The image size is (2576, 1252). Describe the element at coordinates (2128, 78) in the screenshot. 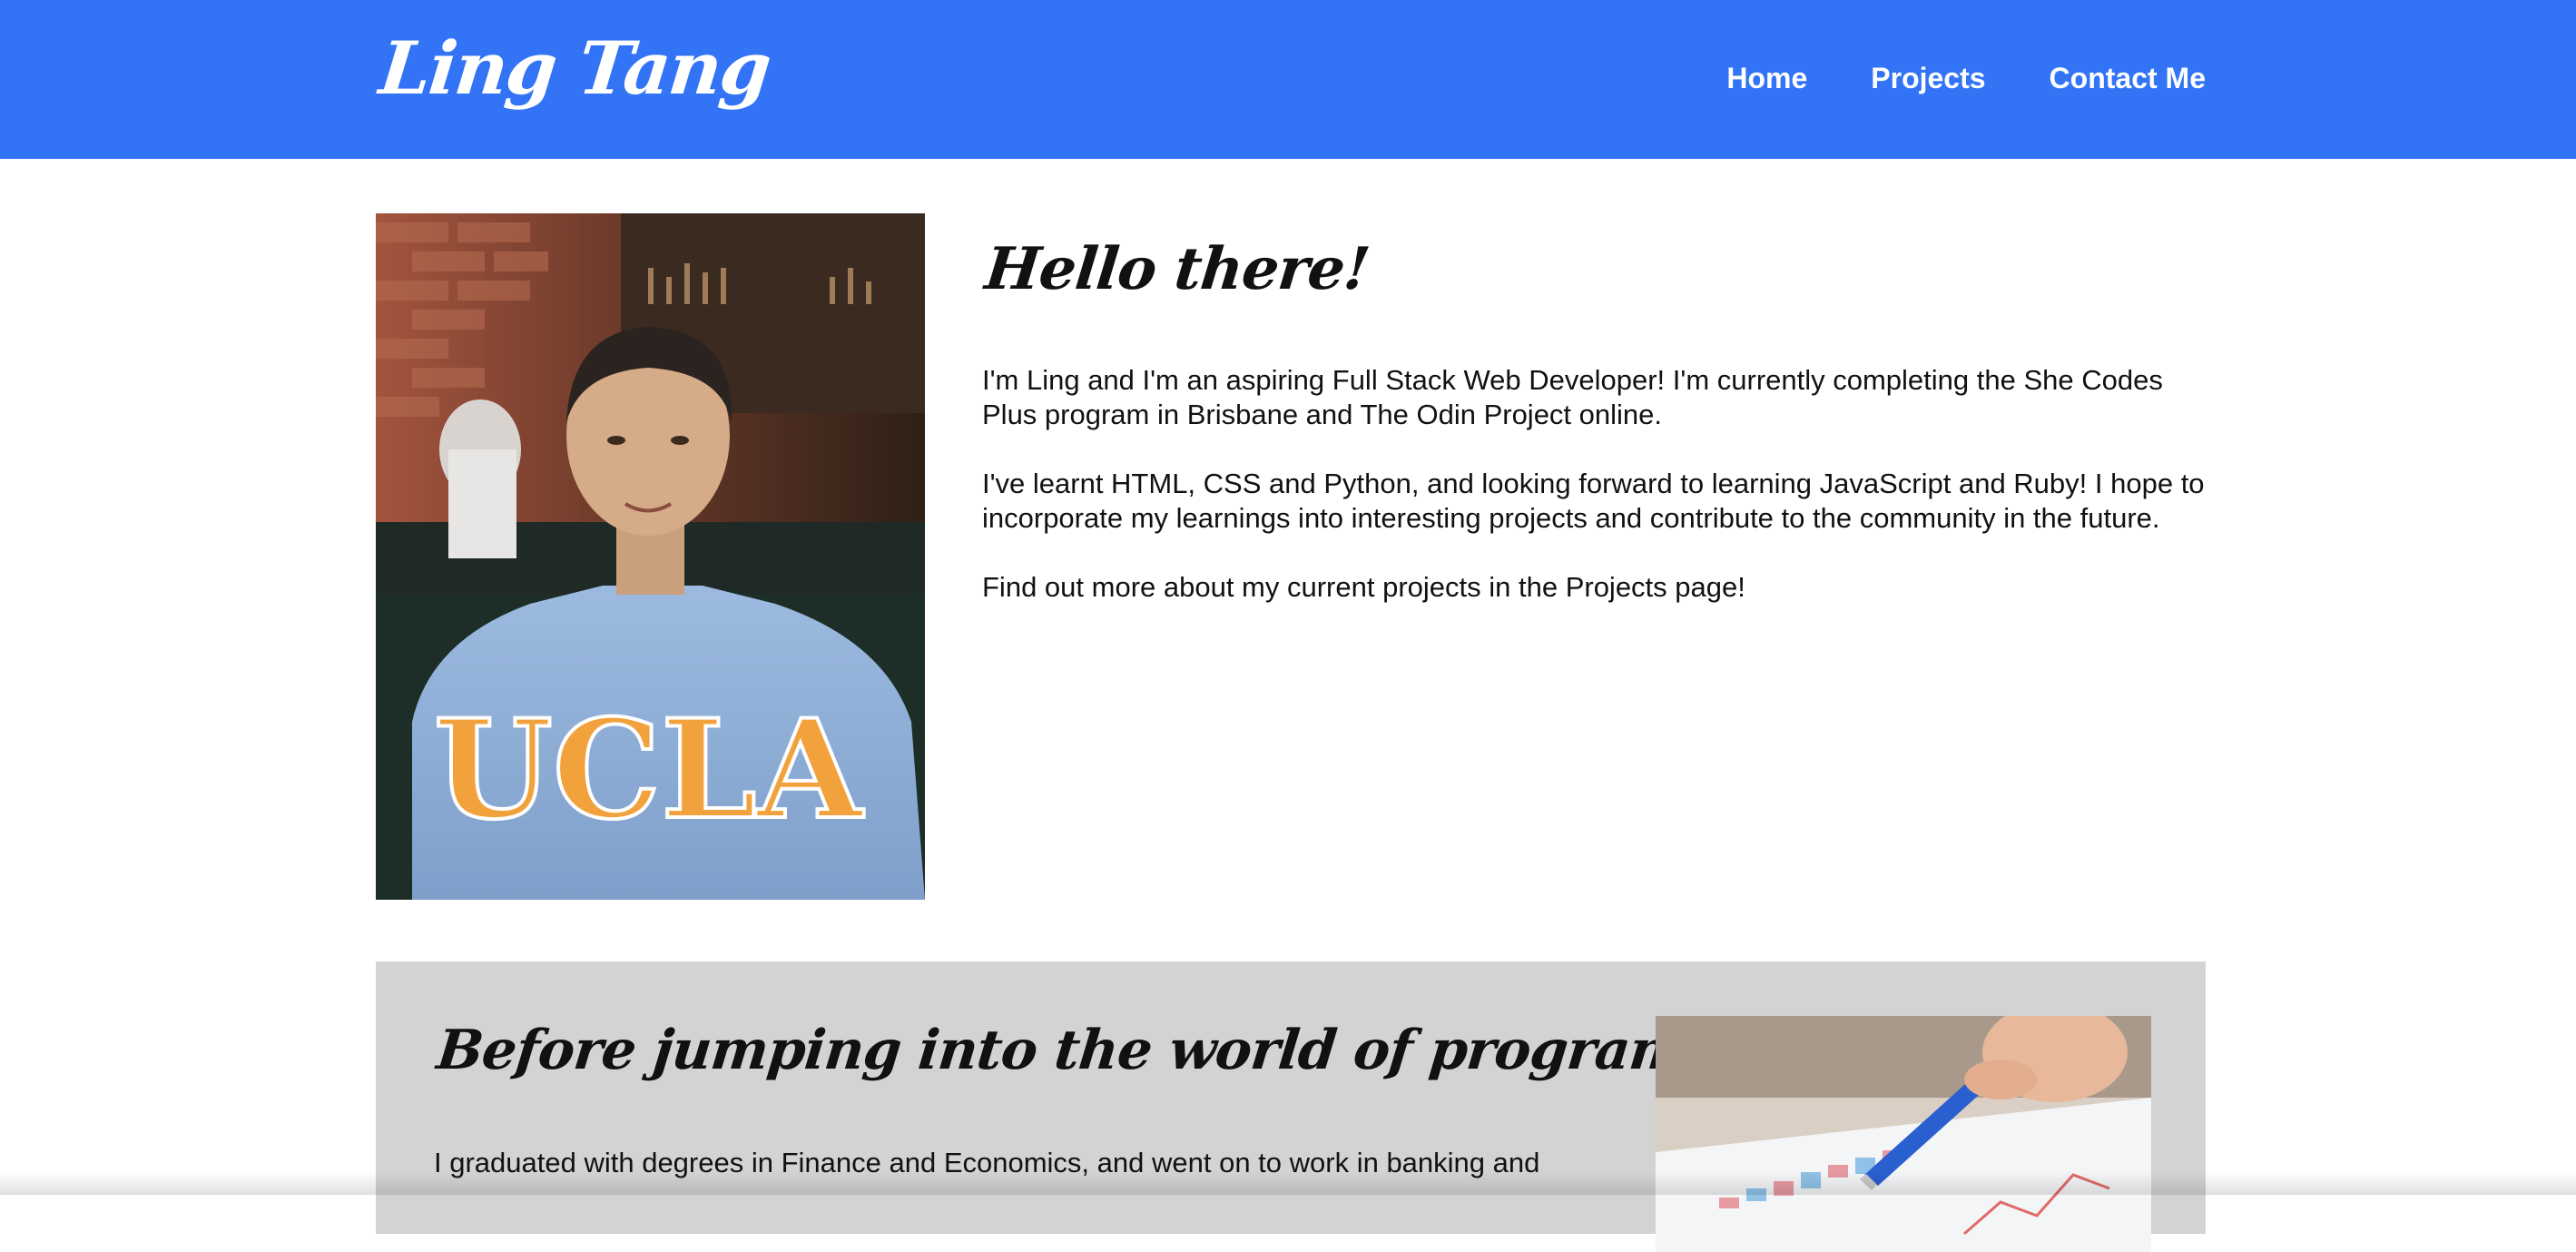

I see `nav-contact-link: Contact Me` at that location.